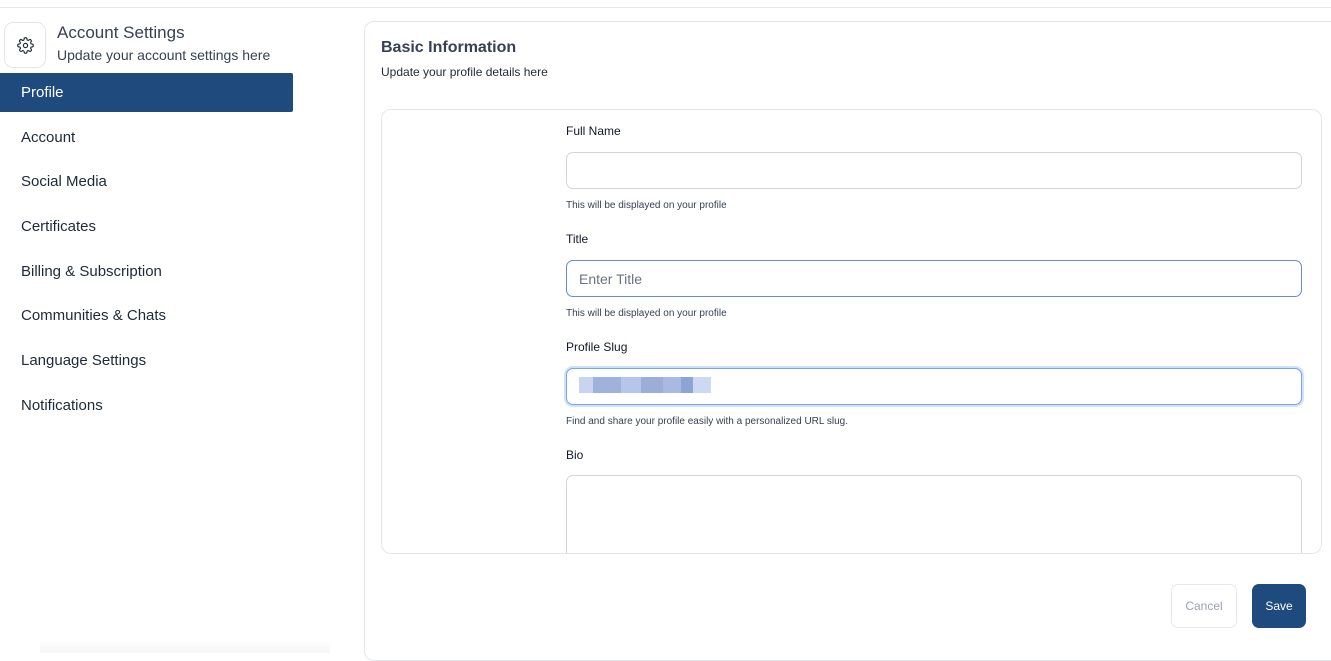 This screenshot has height=661, width=1331. I want to click on sidebar-subtitle: Update your account settings here, so click(164, 55).